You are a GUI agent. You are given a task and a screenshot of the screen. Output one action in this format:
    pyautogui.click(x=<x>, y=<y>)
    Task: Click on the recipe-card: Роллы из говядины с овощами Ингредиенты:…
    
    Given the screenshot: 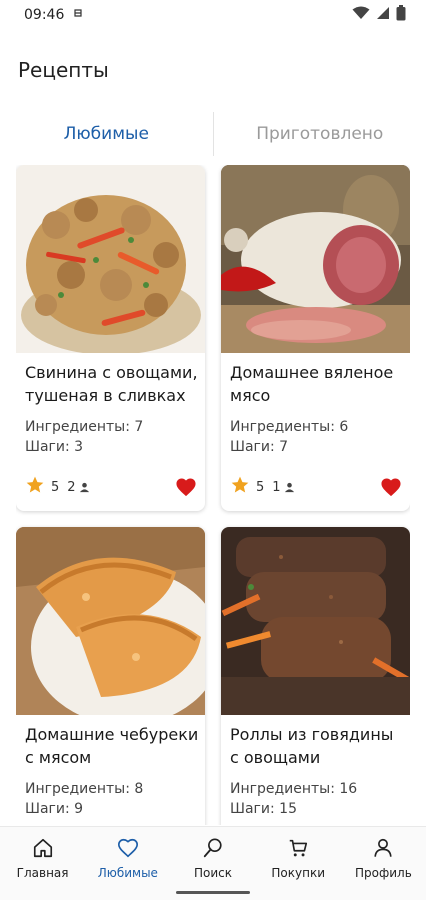 What is the action you would take?
    pyautogui.click(x=315, y=676)
    